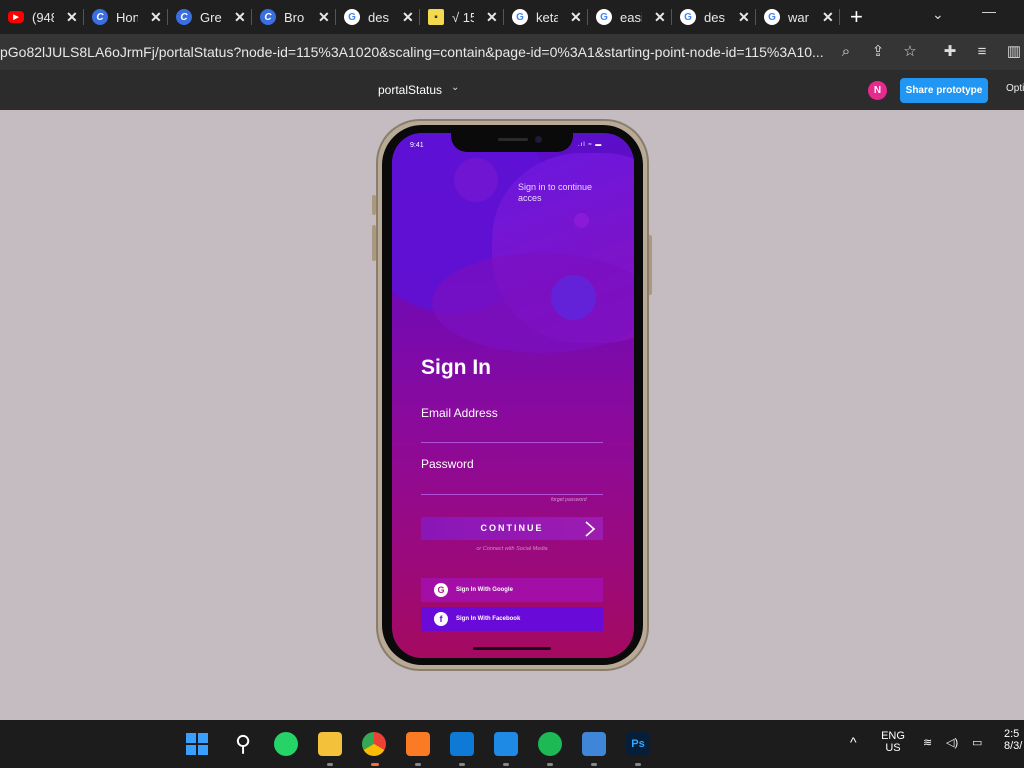 The height and width of the screenshot is (768, 1024). Describe the element at coordinates (952, 742) in the screenshot. I see `volume-icon: ◁)` at that location.